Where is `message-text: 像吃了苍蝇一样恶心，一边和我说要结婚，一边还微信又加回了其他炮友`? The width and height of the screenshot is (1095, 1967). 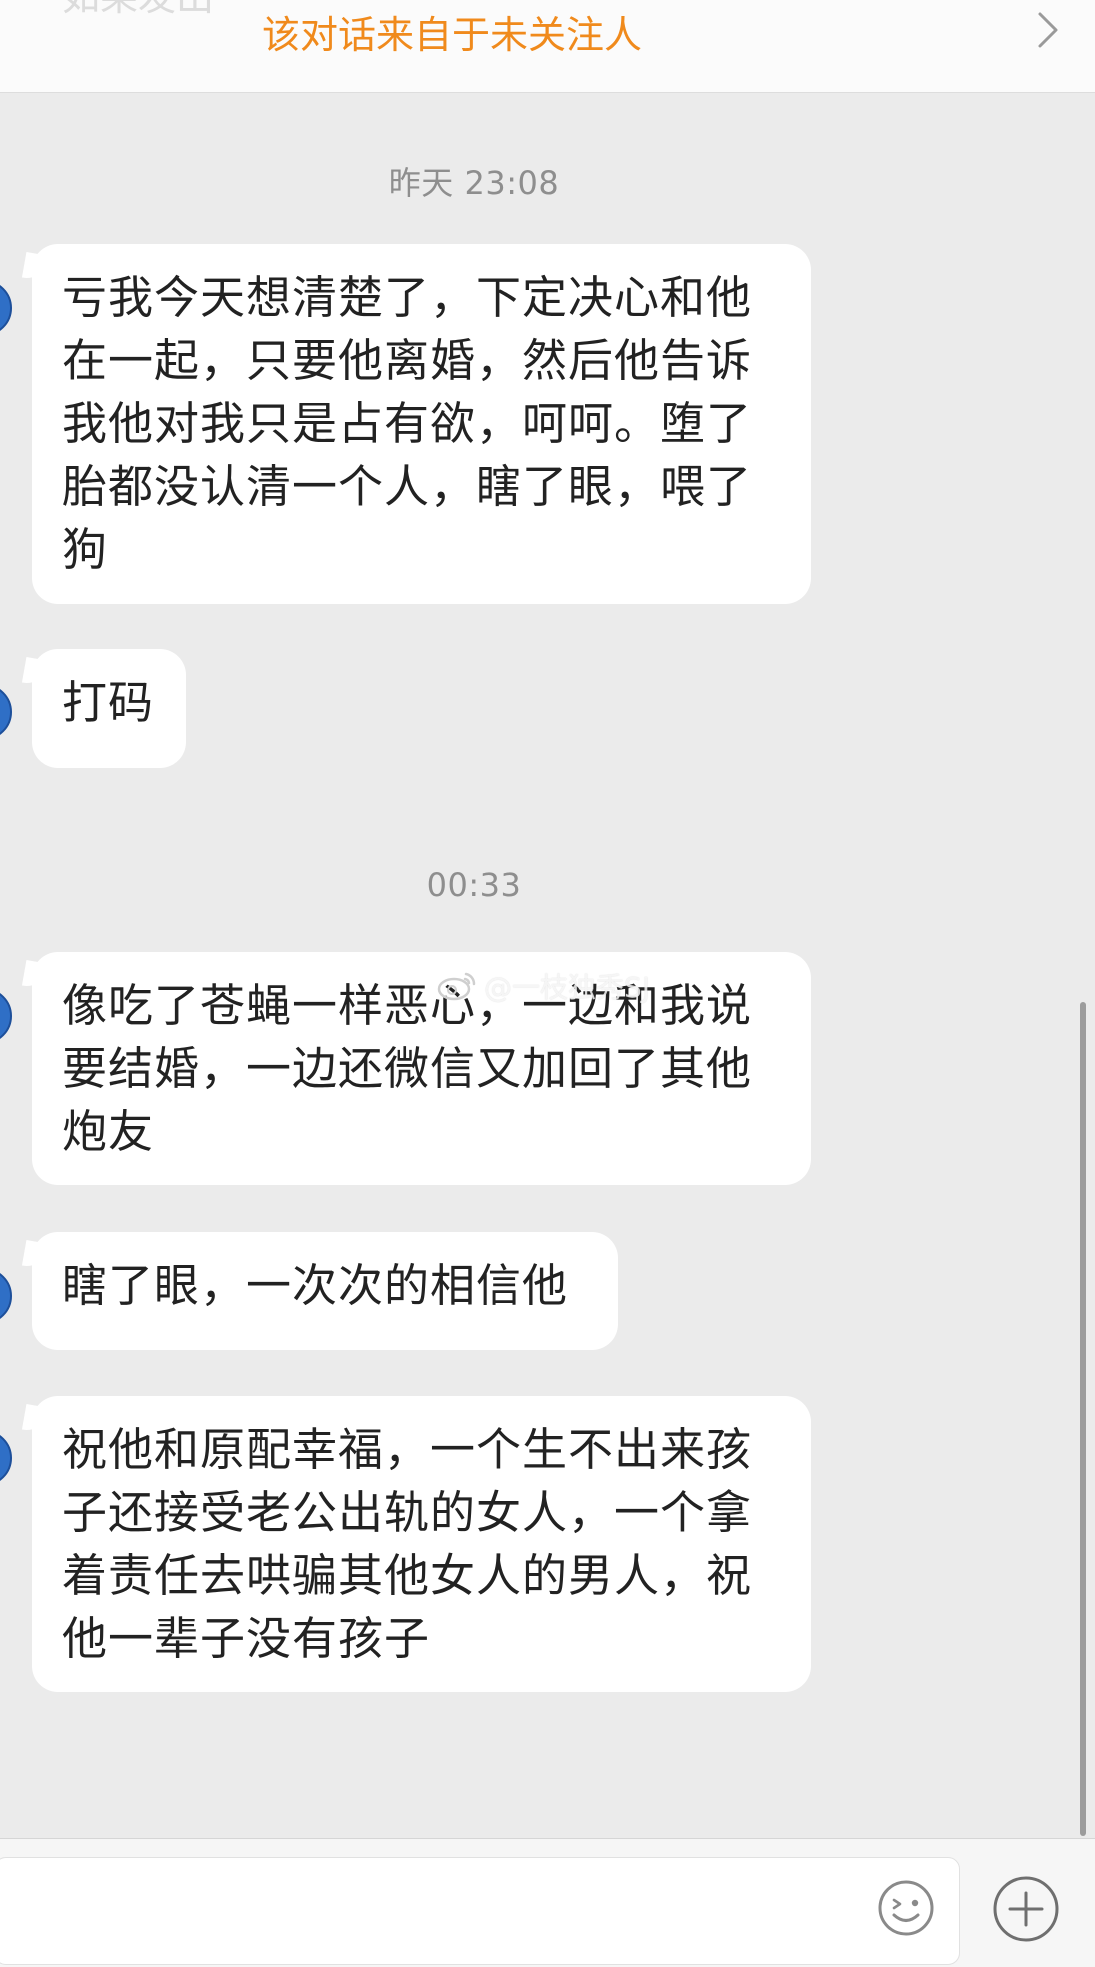
message-text: 像吃了苍蝇一样恶心，一边和我说要结婚，一边还微信又加回了其他炮友 is located at coordinates (407, 1068).